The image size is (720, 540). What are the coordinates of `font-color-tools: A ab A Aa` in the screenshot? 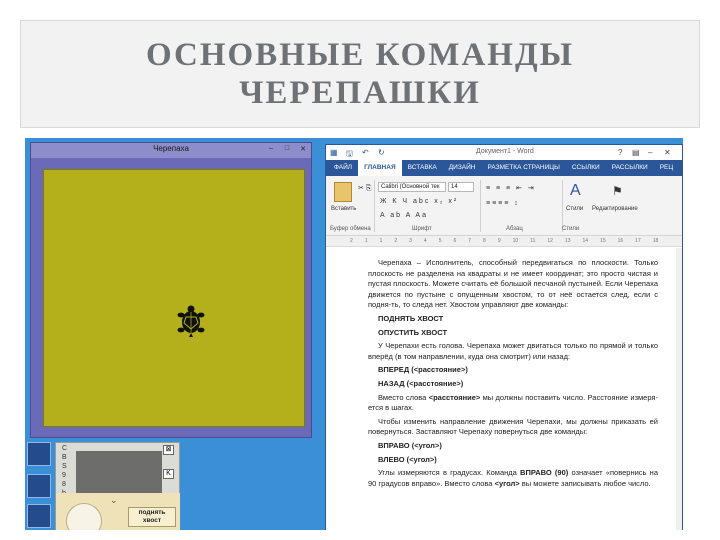 It's located at (404, 215).